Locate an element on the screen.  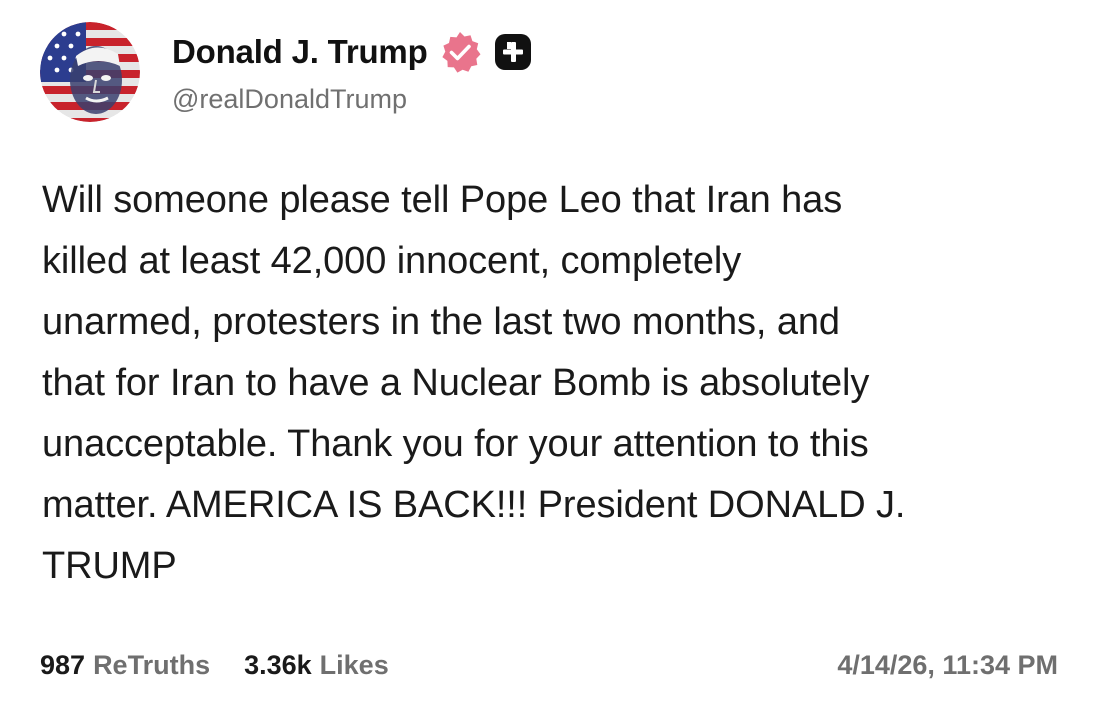
likes-label: Likes is located at coordinates (354, 664).